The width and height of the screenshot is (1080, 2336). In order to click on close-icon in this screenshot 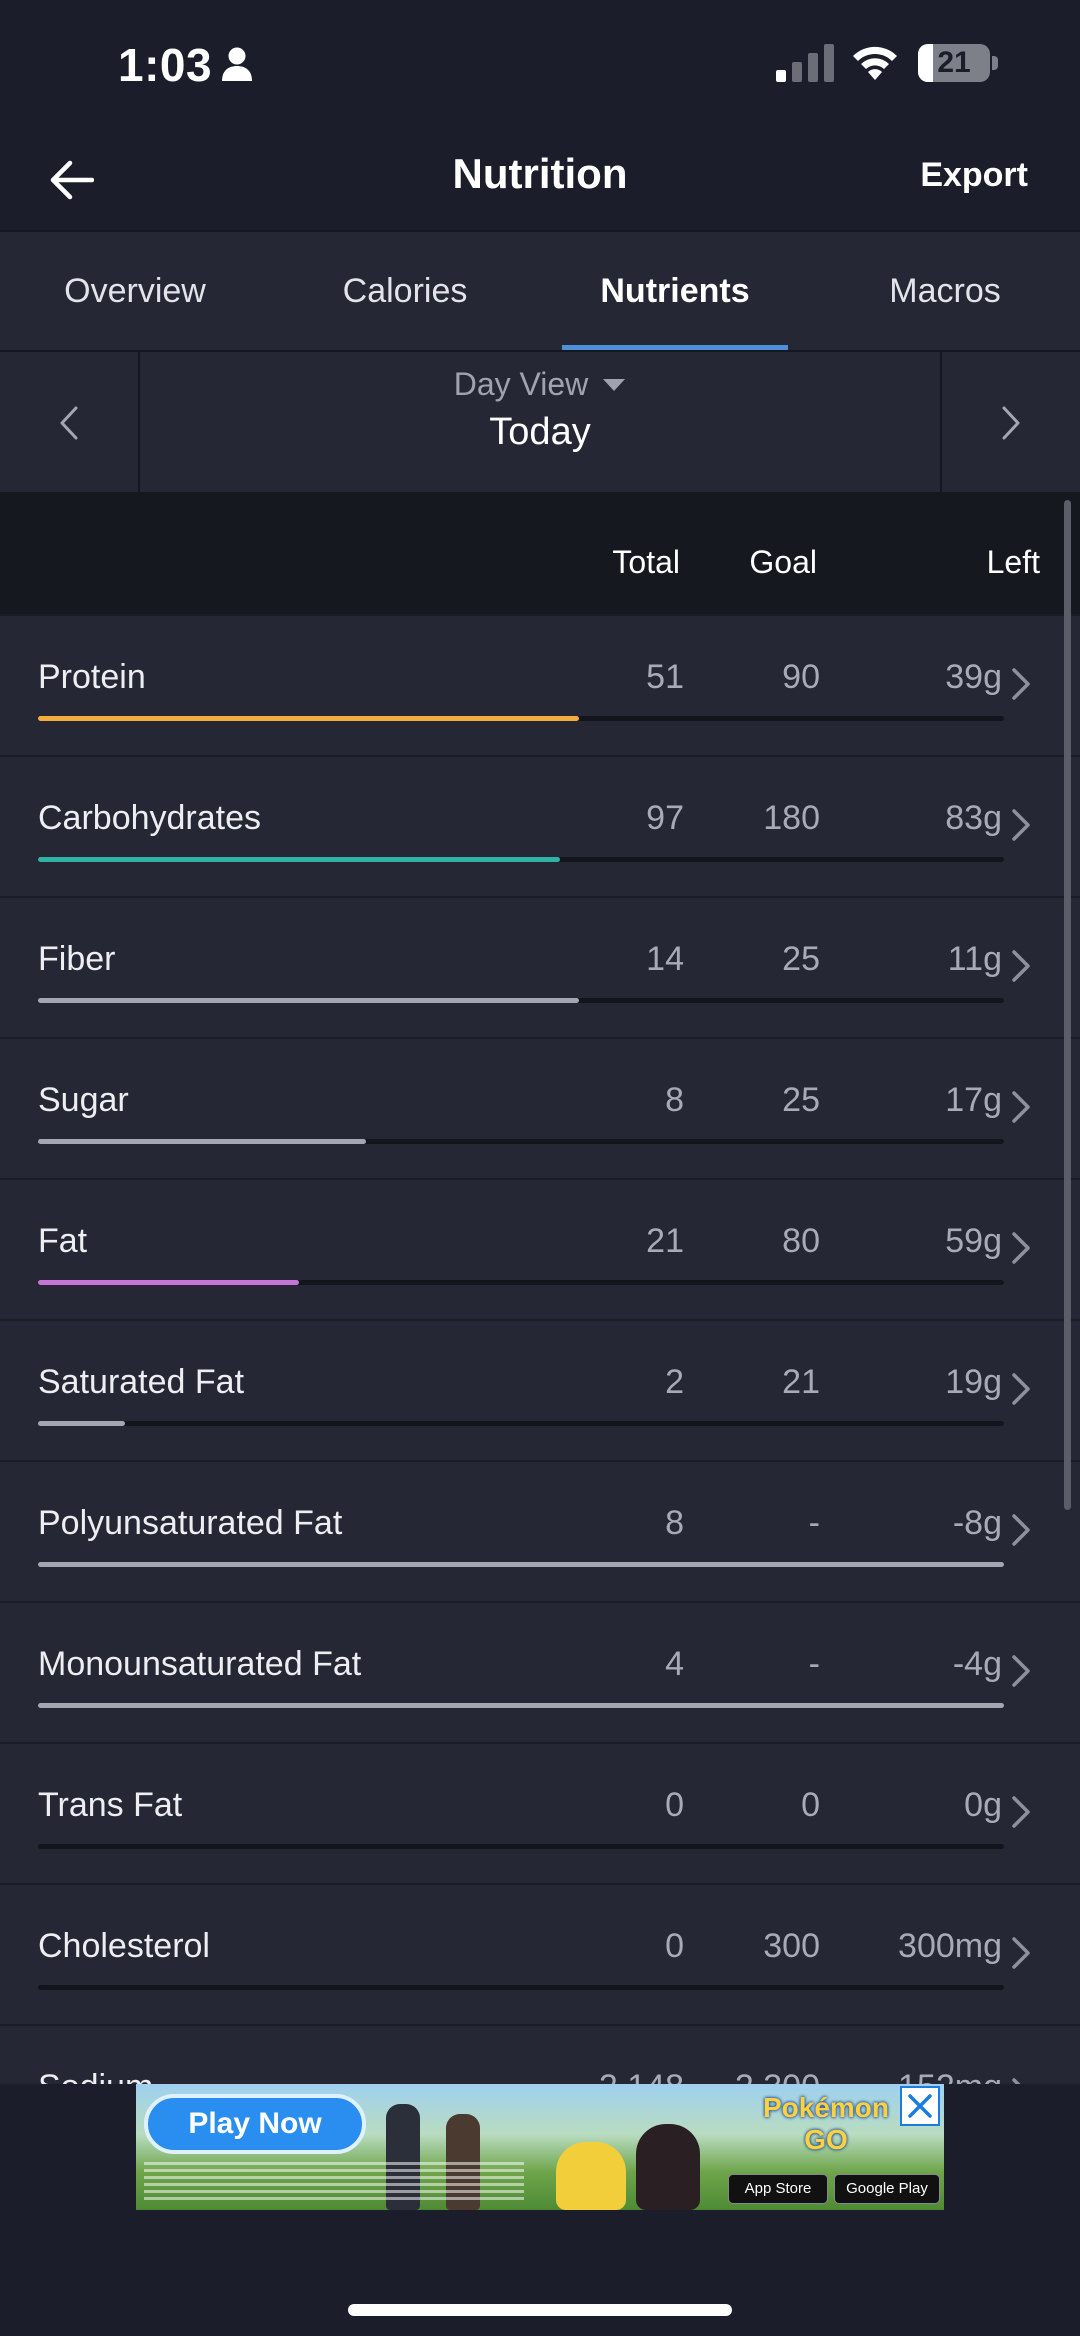, I will do `click(920, 2106)`.